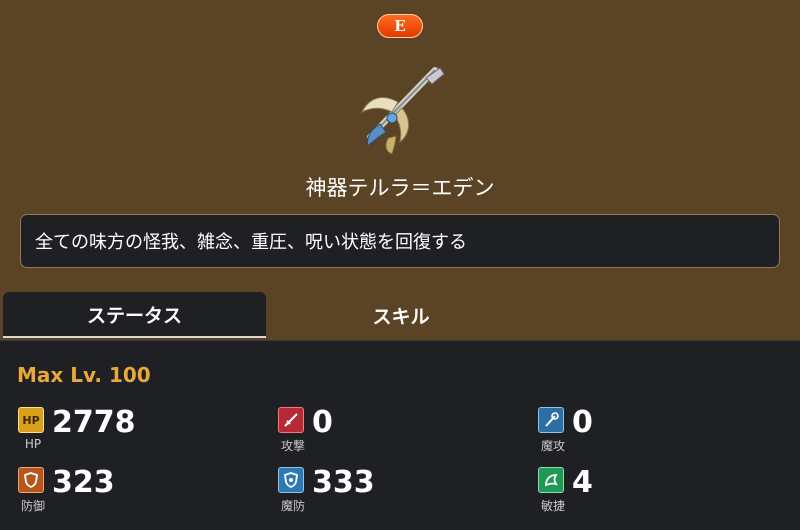  Describe the element at coordinates (32, 506) in the screenshot. I see `stat-label: 防御` at that location.